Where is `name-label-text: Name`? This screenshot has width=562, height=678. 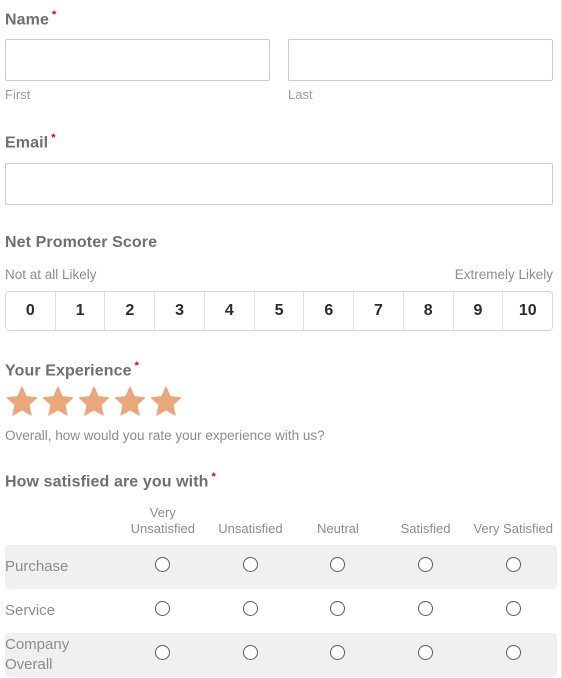 name-label-text: Name is located at coordinates (27, 20).